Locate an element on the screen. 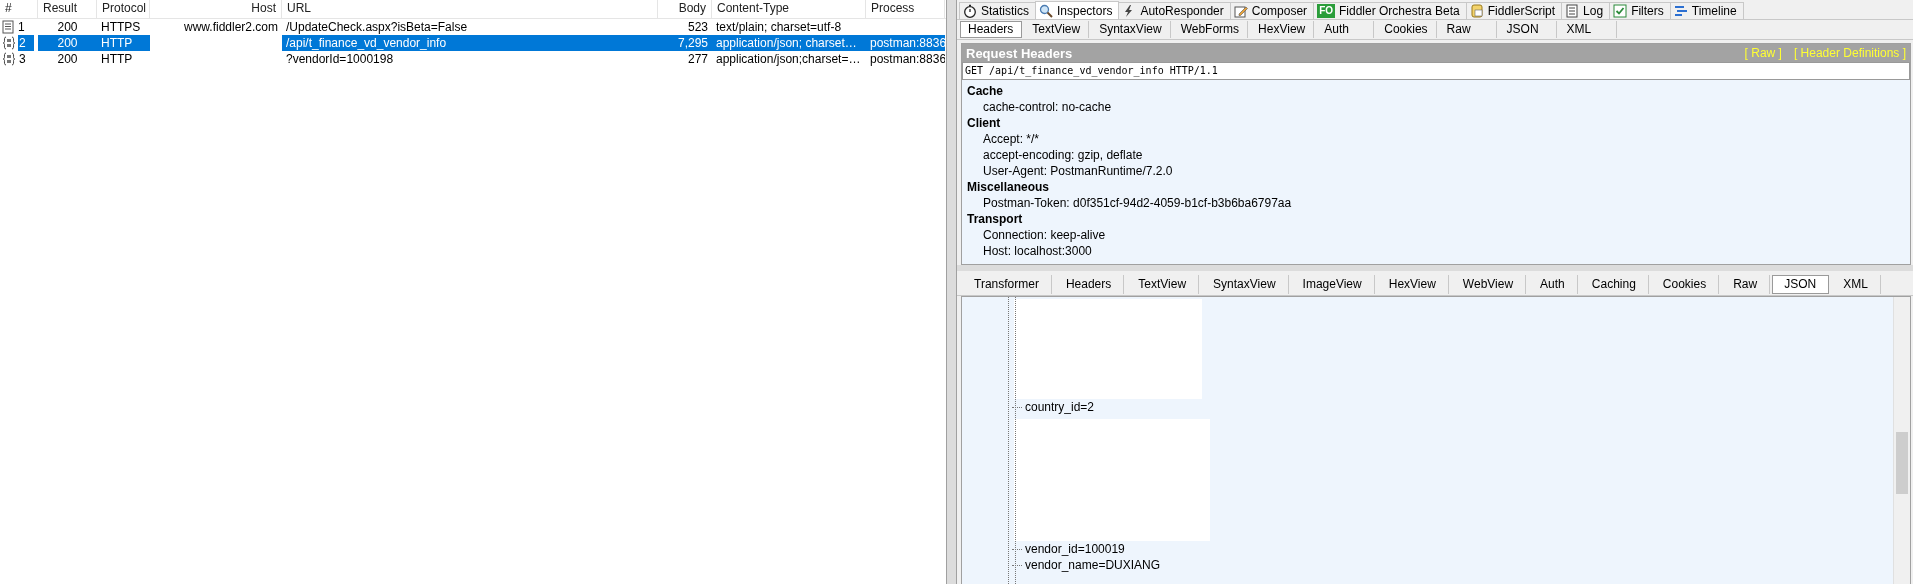 The width and height of the screenshot is (1913, 584). inspector-tab: Log is located at coordinates (1586, 10).